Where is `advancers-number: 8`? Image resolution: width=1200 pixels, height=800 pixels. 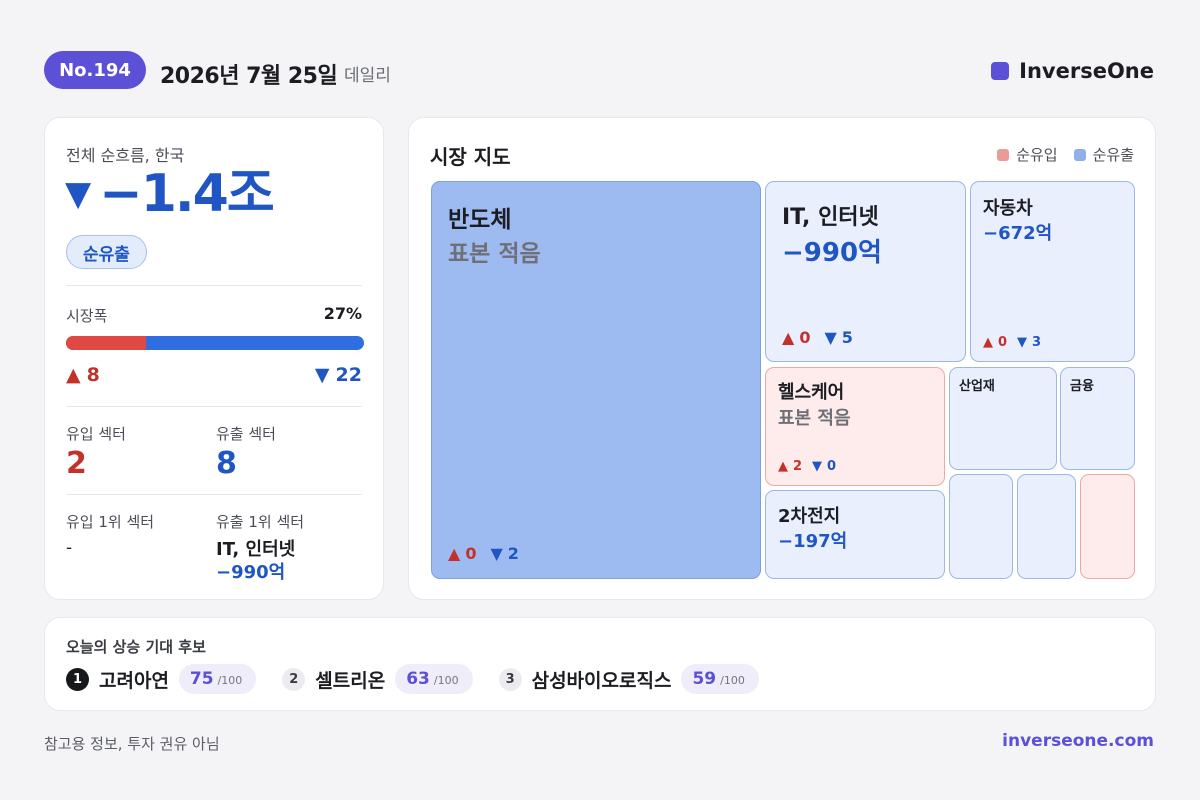
advancers-number: 8 is located at coordinates (93, 375).